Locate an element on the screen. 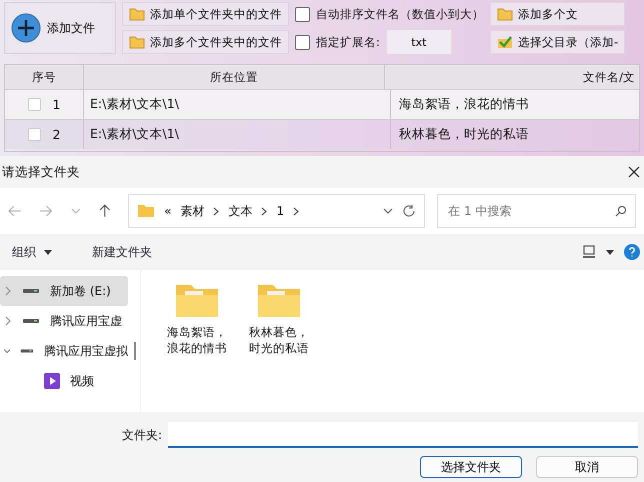 This screenshot has width=644, height=482. chevron-down-icon is located at coordinates (388, 211).